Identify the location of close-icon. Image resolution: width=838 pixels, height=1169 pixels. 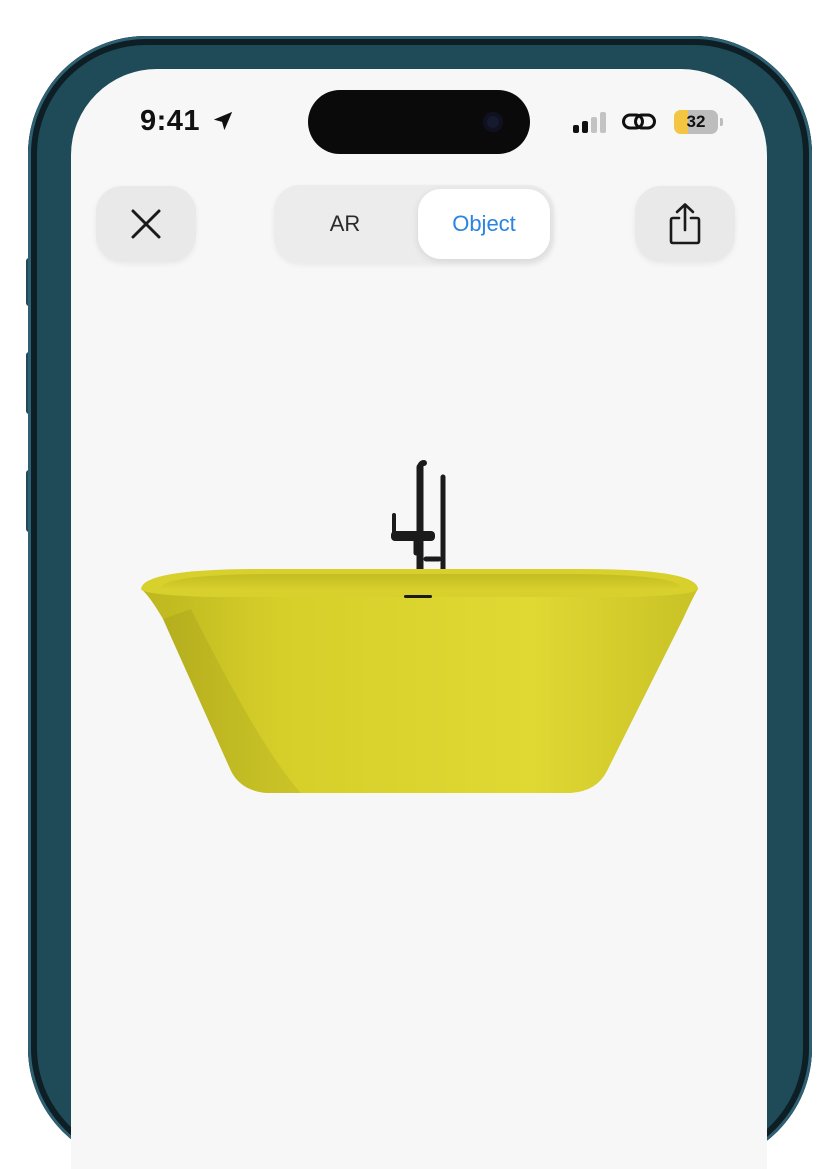
(146, 224).